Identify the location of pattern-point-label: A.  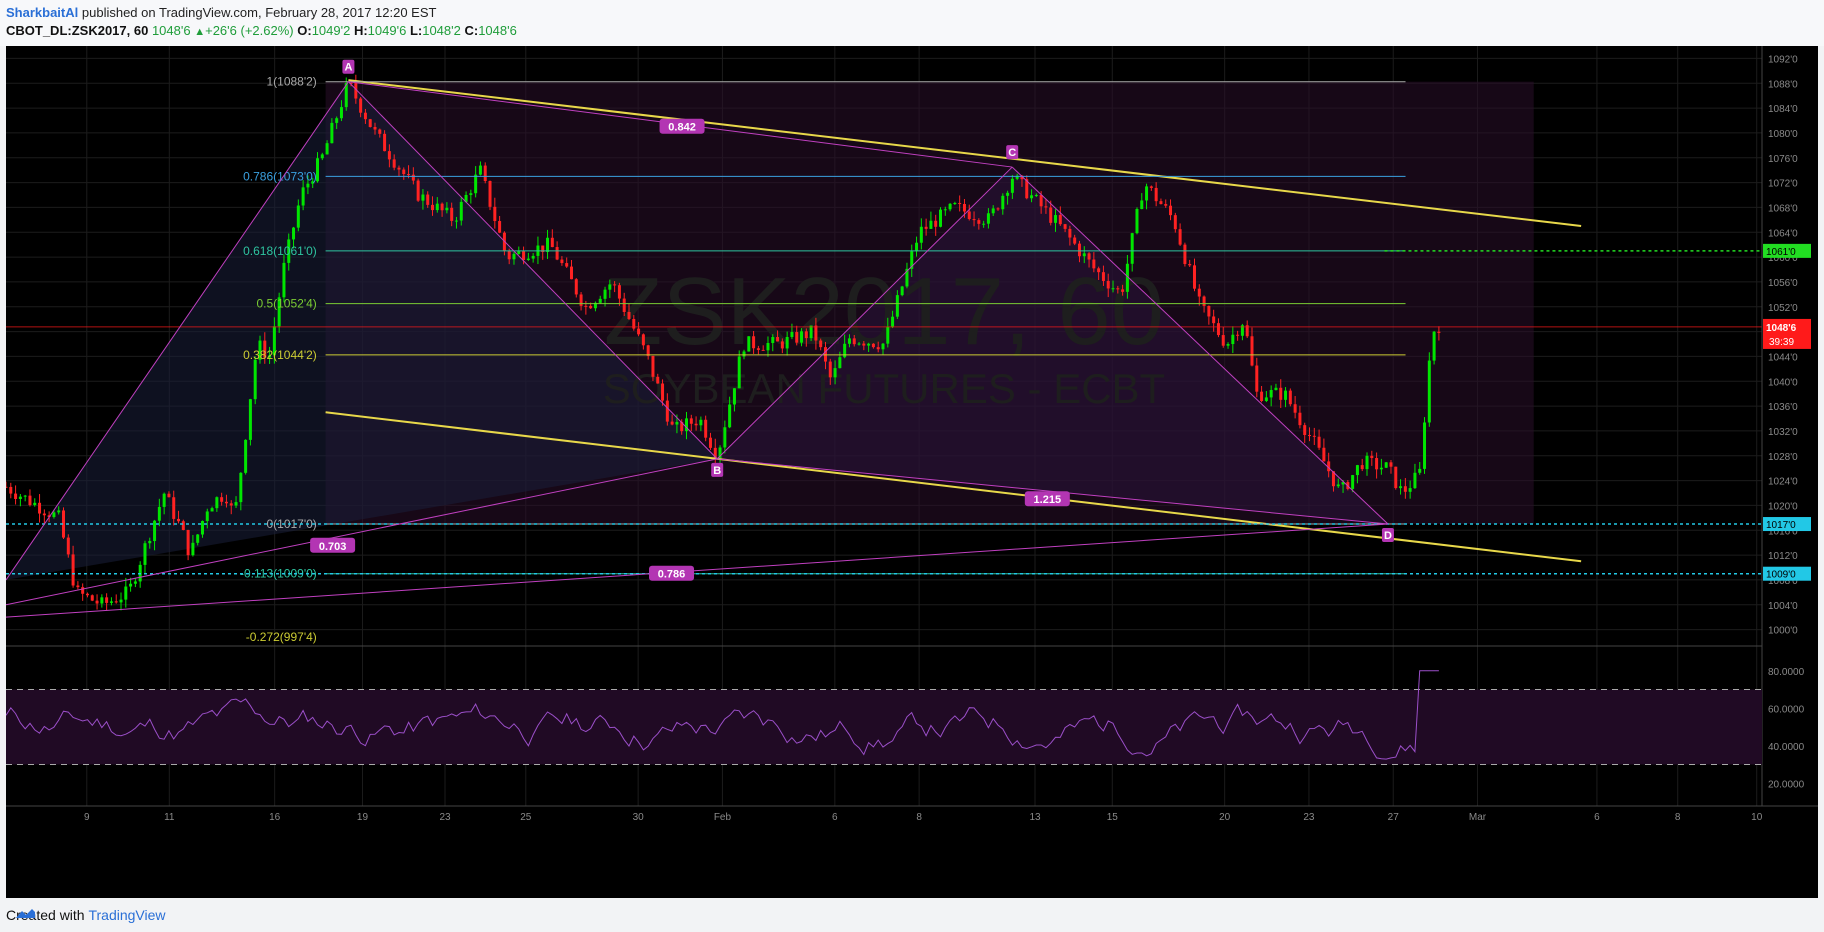
(348, 68).